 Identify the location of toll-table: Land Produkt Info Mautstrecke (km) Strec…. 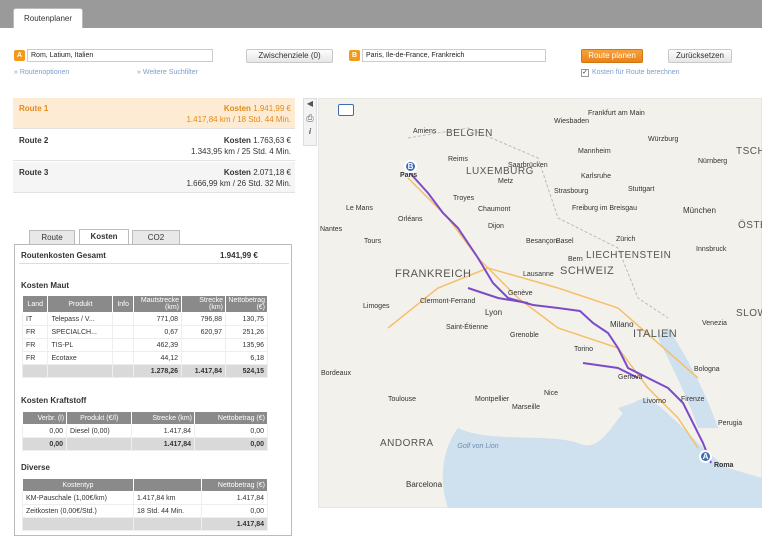
(144, 336).